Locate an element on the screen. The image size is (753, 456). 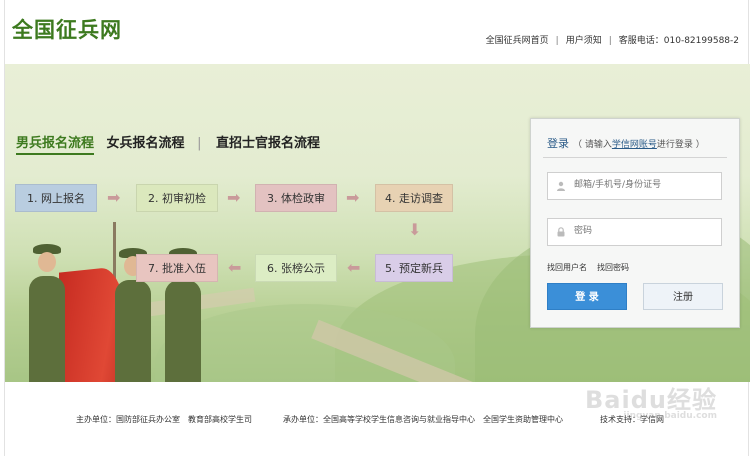
step-physical-political-check: 3. 体检政审 is located at coordinates (296, 198).